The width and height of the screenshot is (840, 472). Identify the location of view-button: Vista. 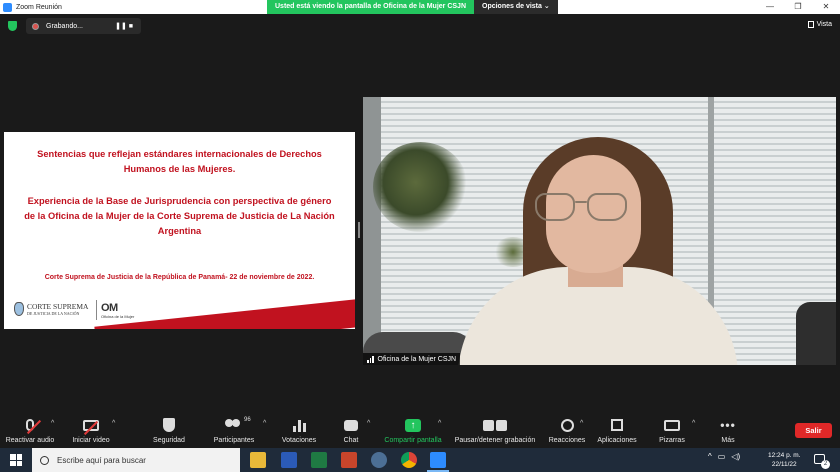
(819, 24).